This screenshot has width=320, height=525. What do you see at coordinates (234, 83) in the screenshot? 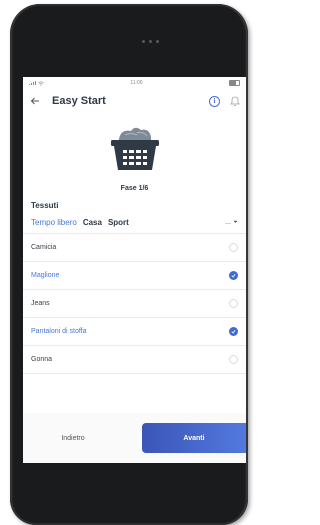
I see `battery-icon` at bounding box center [234, 83].